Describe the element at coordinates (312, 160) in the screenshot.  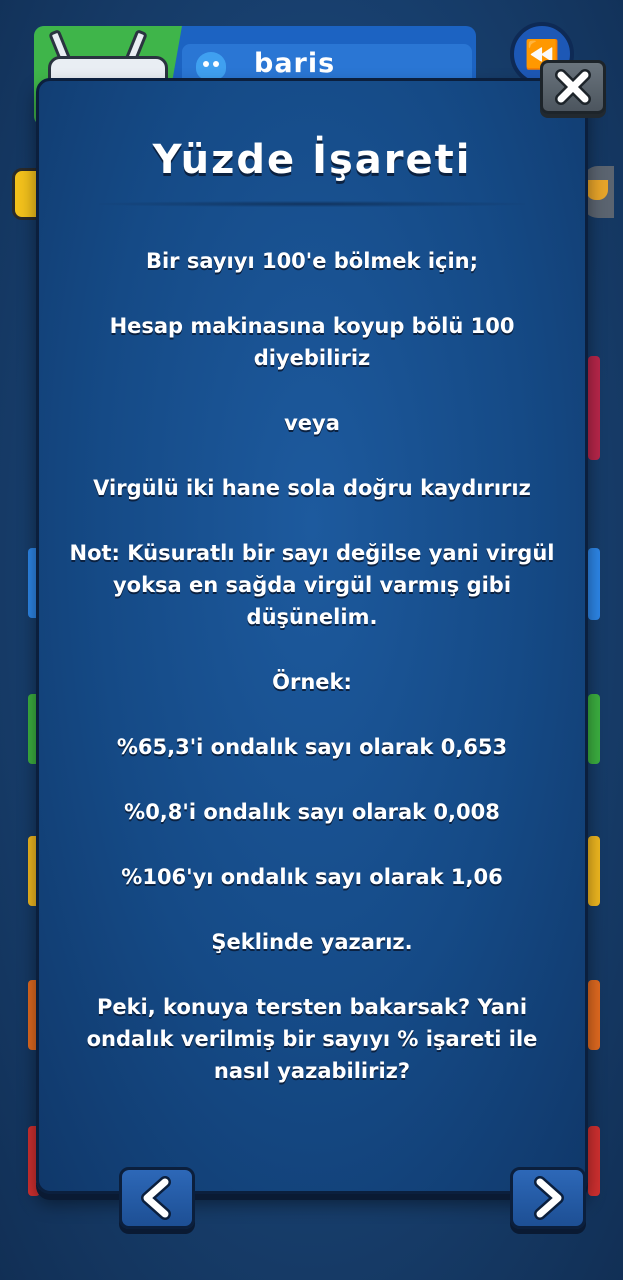
I see `dialog-title: Yüzde İşareti` at that location.